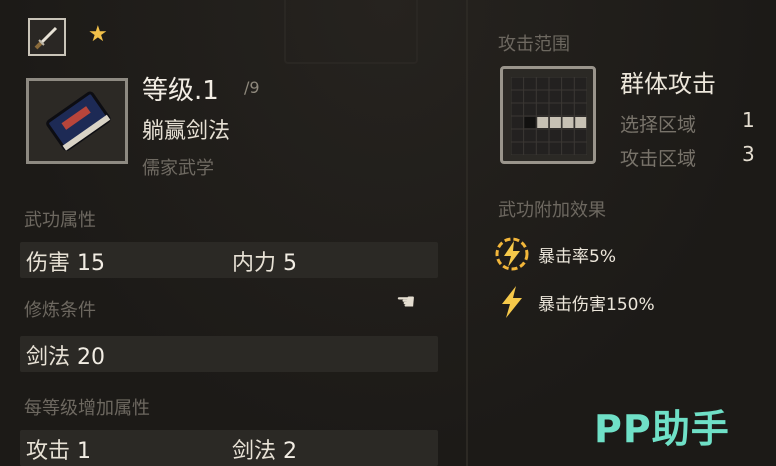 This screenshot has height=466, width=776. What do you see at coordinates (406, 302) in the screenshot?
I see `pointing-hand-icon: ☚` at bounding box center [406, 302].